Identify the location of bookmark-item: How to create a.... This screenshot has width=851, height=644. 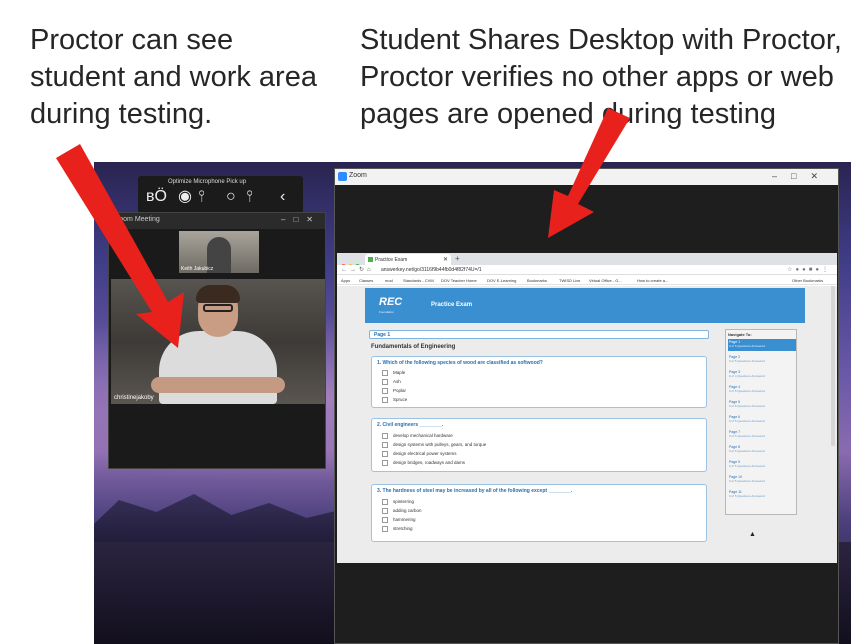
(652, 280).